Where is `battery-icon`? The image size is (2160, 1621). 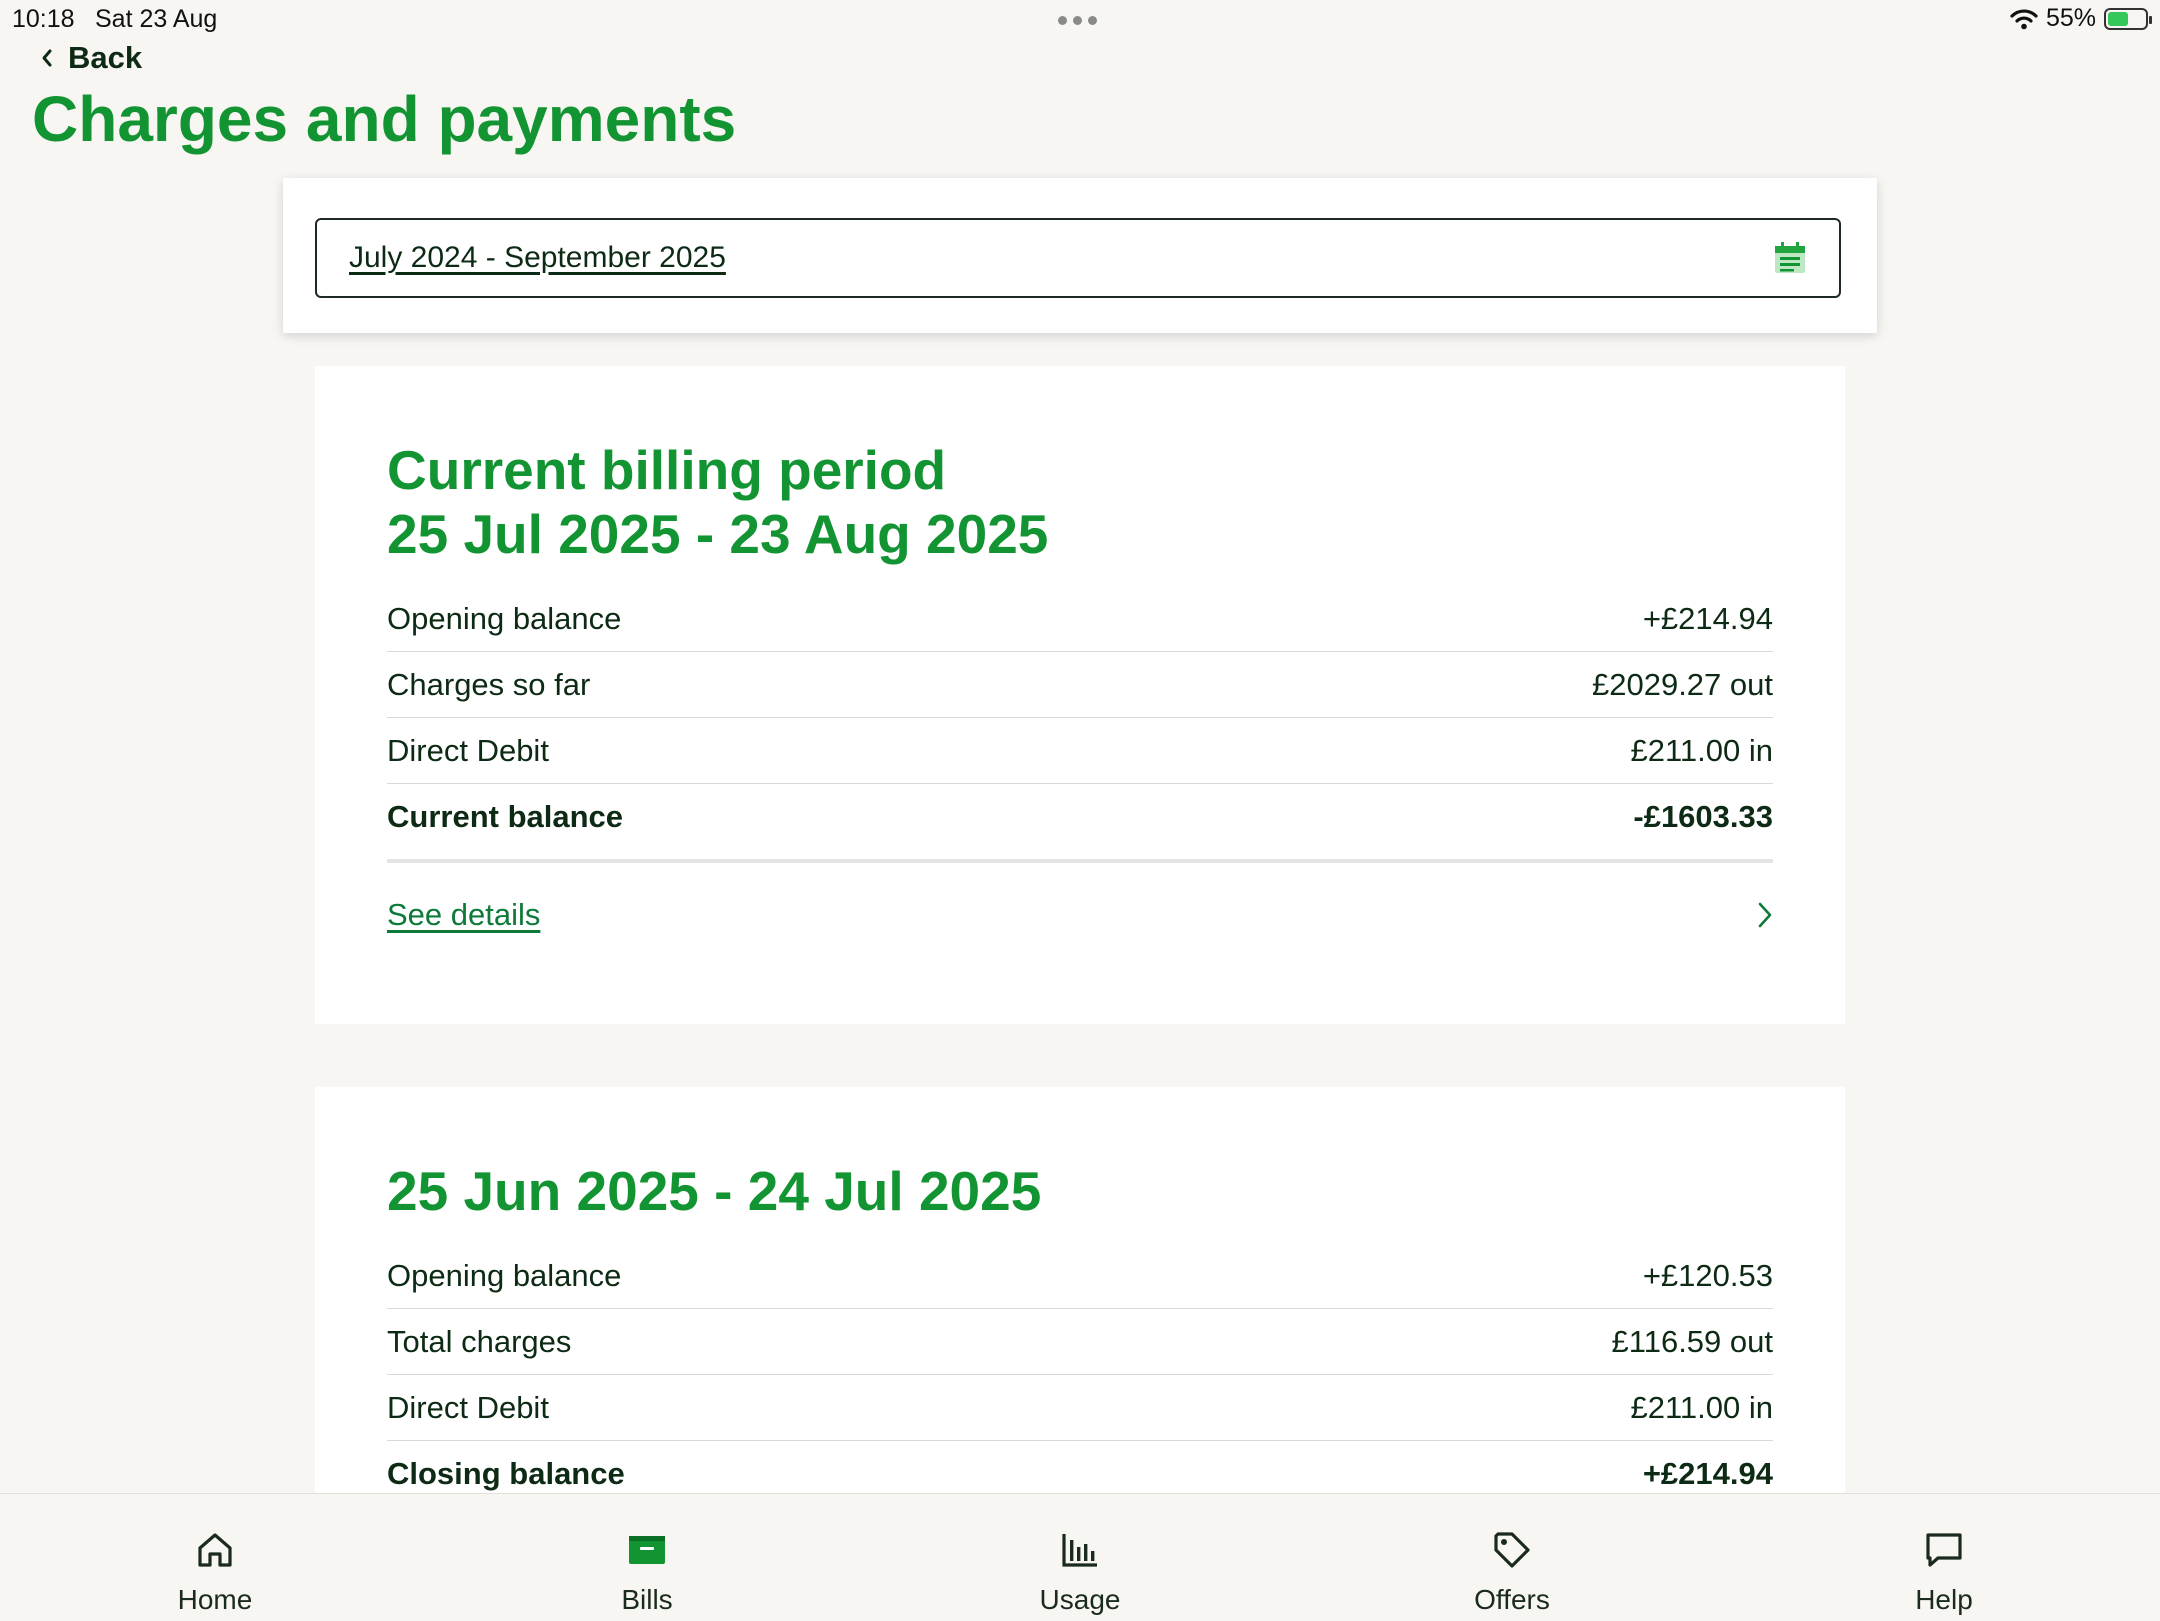 battery-icon is located at coordinates (2128, 18).